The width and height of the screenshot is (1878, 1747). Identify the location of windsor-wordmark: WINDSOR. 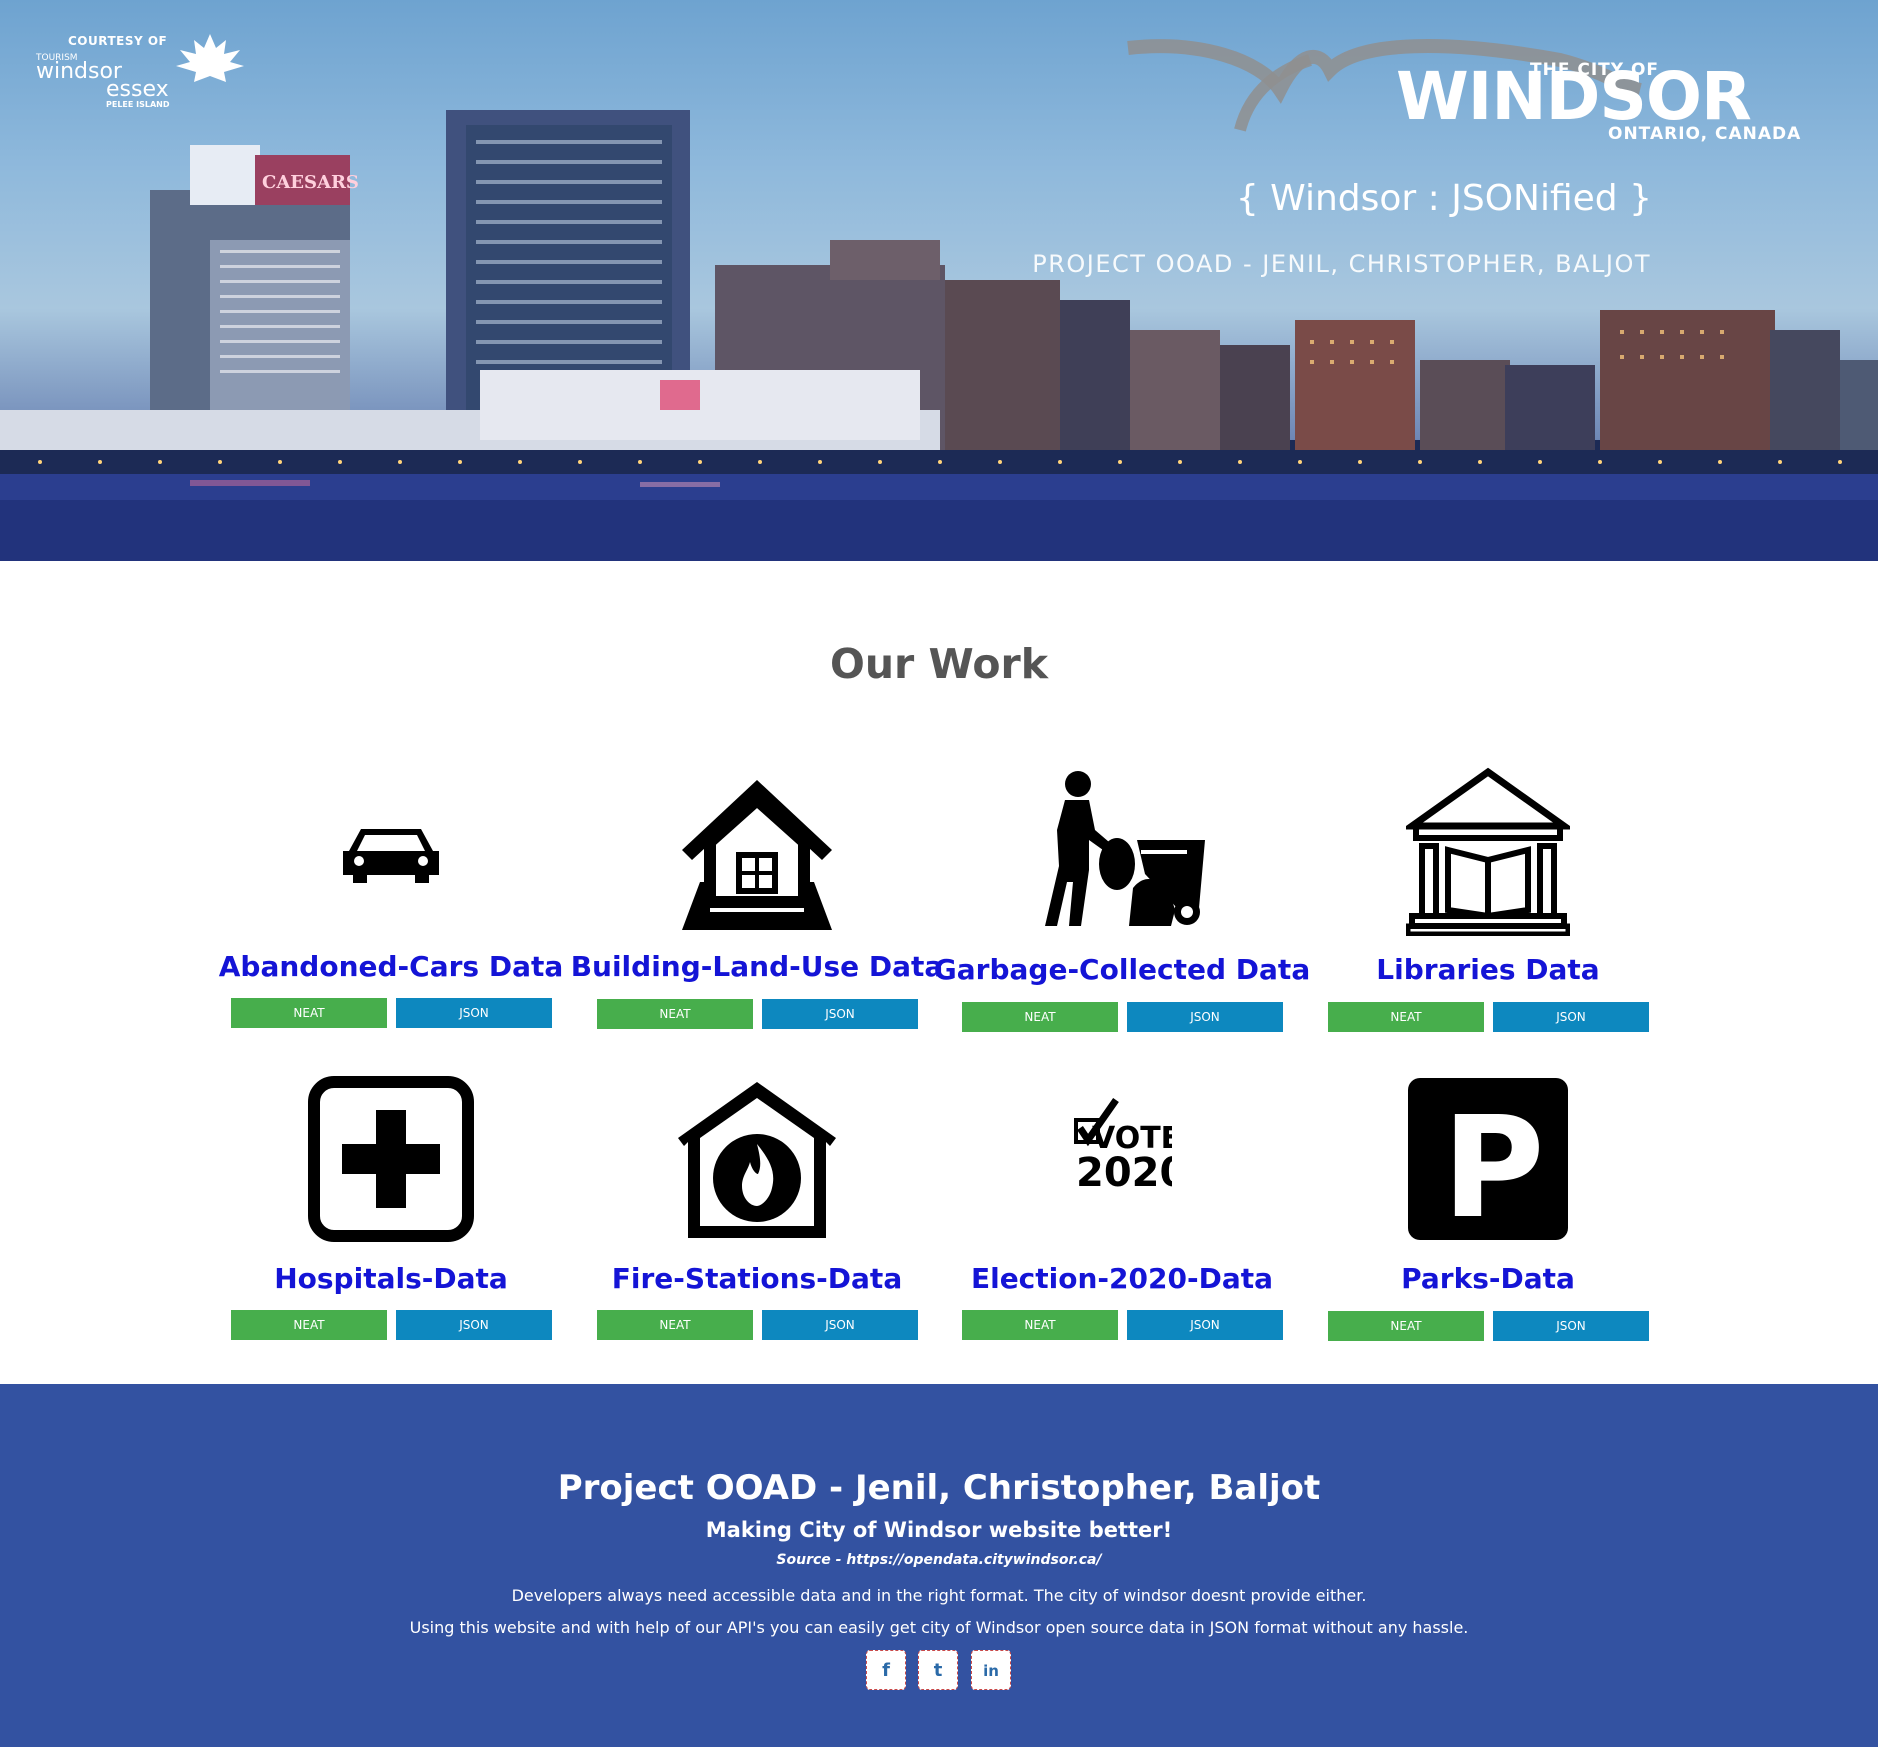
(1574, 96).